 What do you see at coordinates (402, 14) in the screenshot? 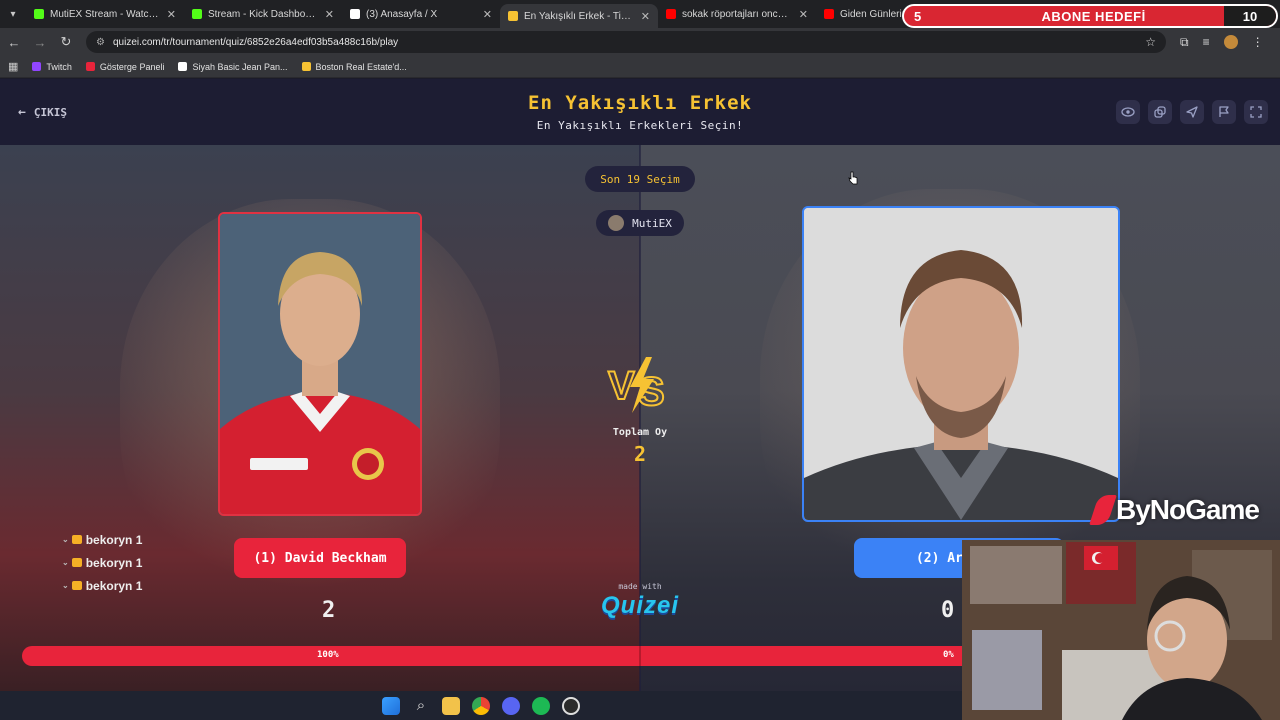
I see `tab-title: (3) Anasayfa / X` at bounding box center [402, 14].